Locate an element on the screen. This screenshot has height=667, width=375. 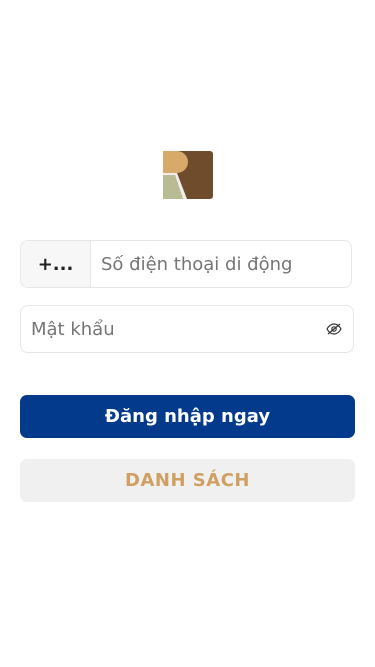
brand-logo is located at coordinates (188, 175).